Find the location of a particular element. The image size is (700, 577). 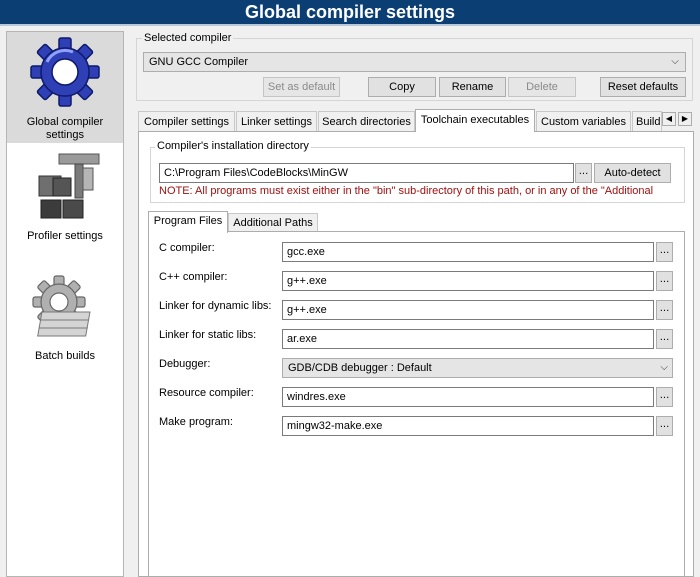

sidebar-item-global-compiler: Global compiler settings is located at coordinates (65, 87).